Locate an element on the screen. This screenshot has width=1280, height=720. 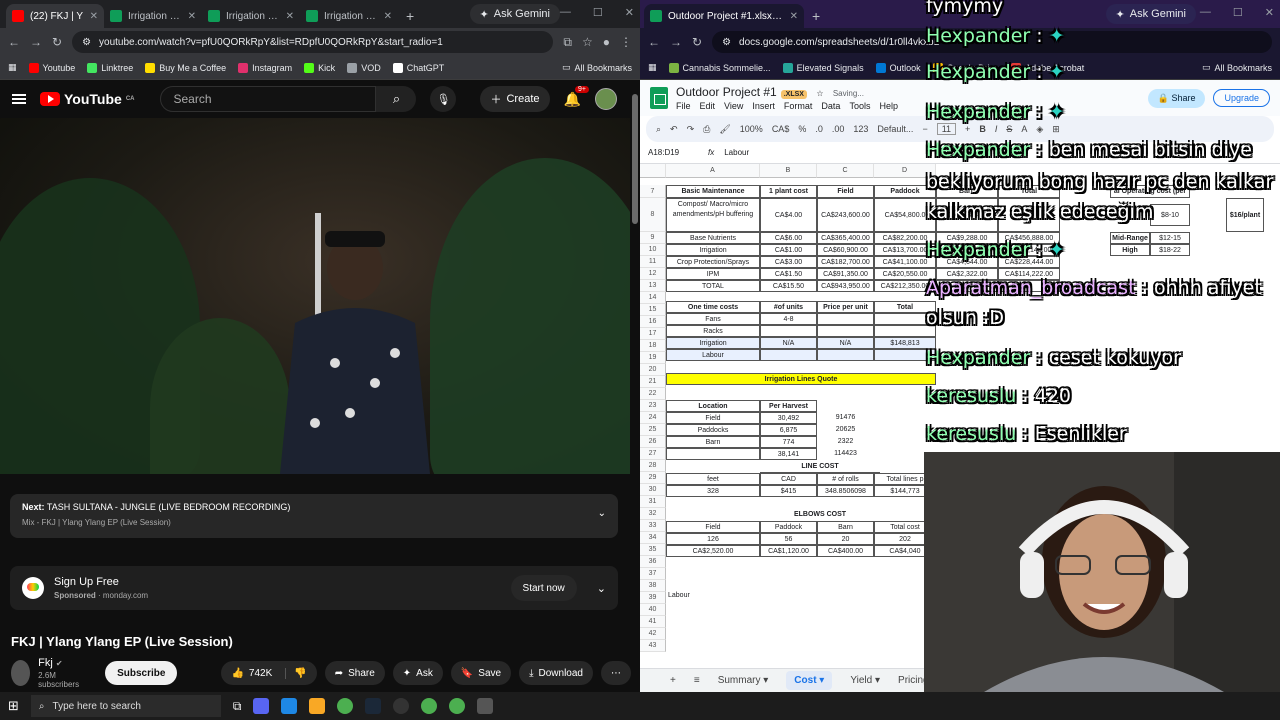
corner-header is located at coordinates (653, 171).